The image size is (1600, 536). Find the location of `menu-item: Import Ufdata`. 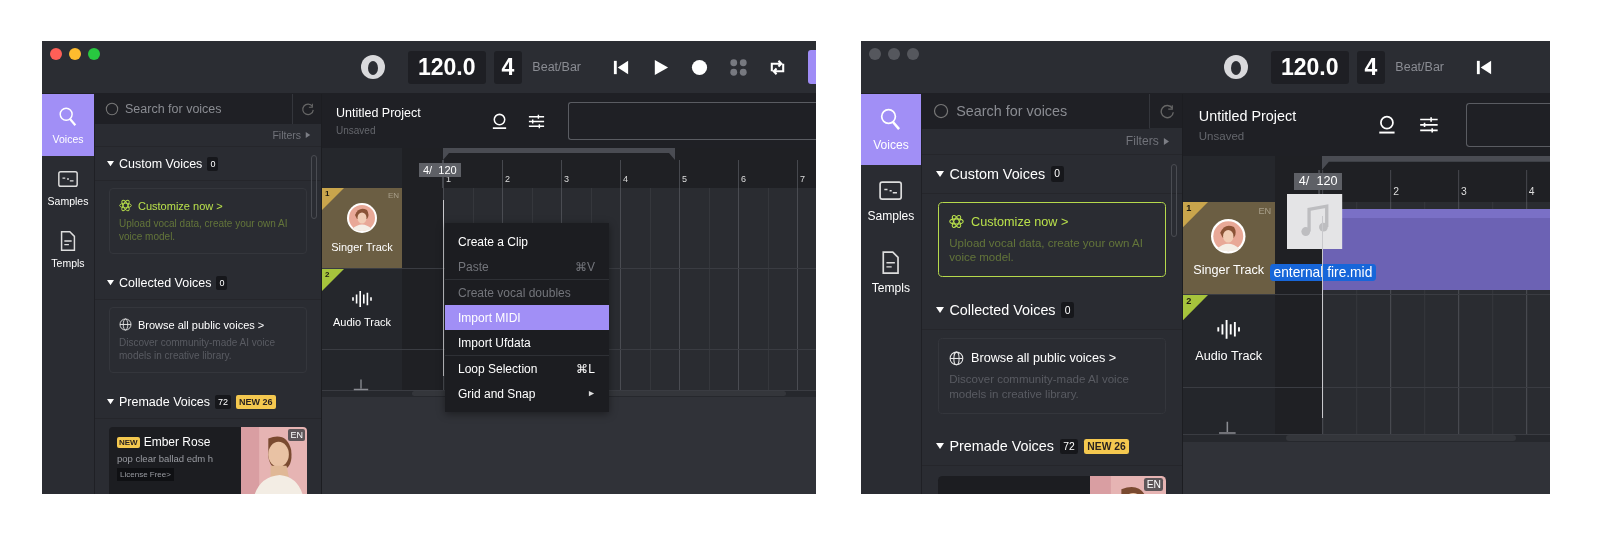

menu-item: Import Ufdata is located at coordinates (527, 342).